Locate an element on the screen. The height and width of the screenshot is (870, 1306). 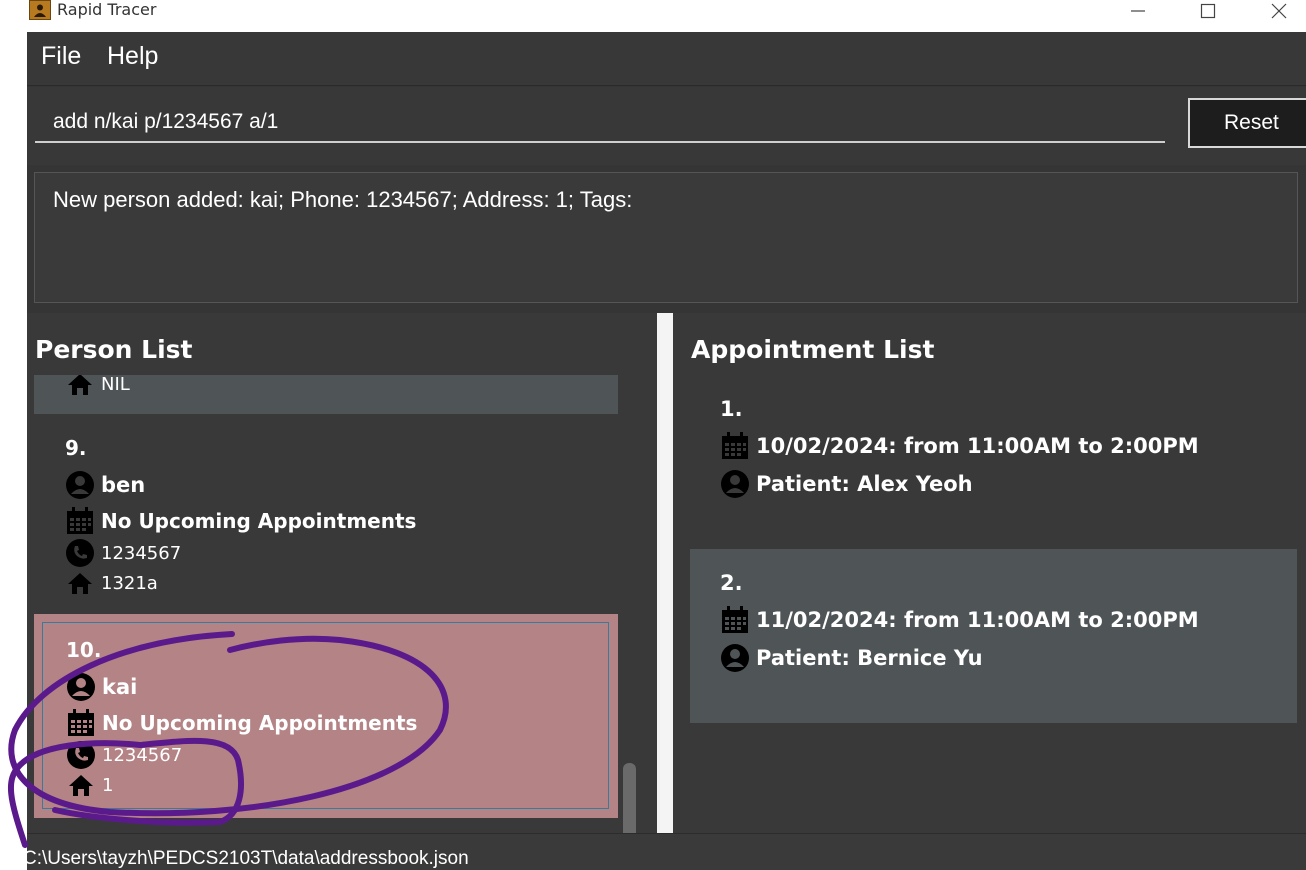
app-icon is located at coordinates (40, 10).